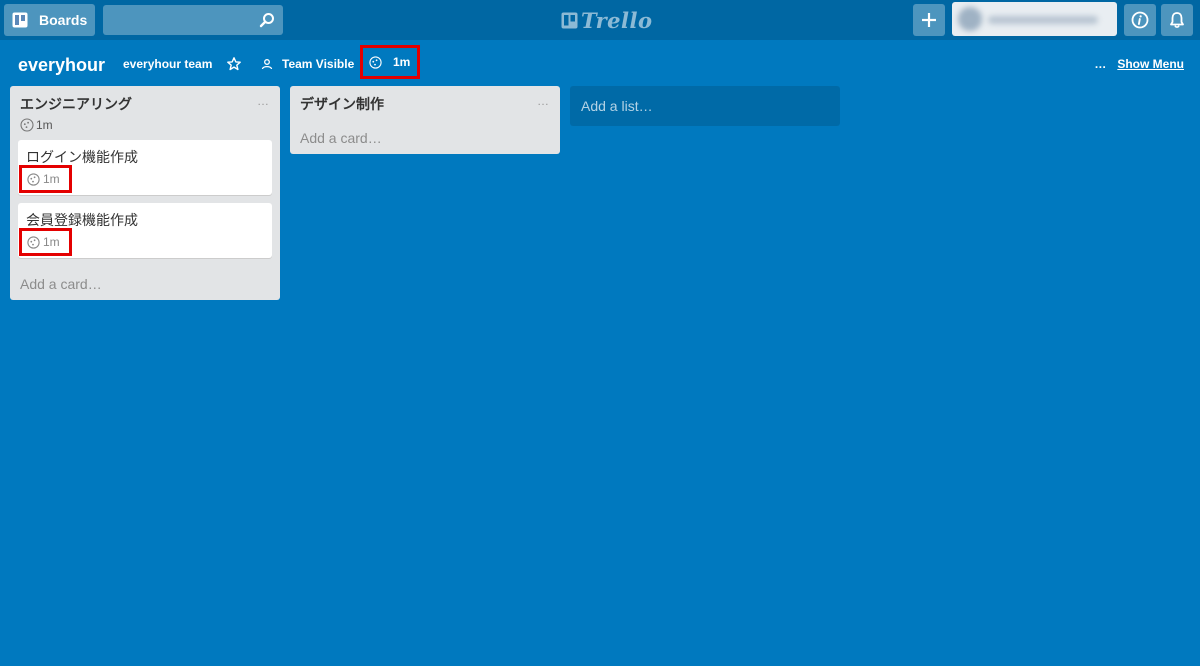 The image size is (1200, 666). I want to click on bell-icon, so click(1177, 20).